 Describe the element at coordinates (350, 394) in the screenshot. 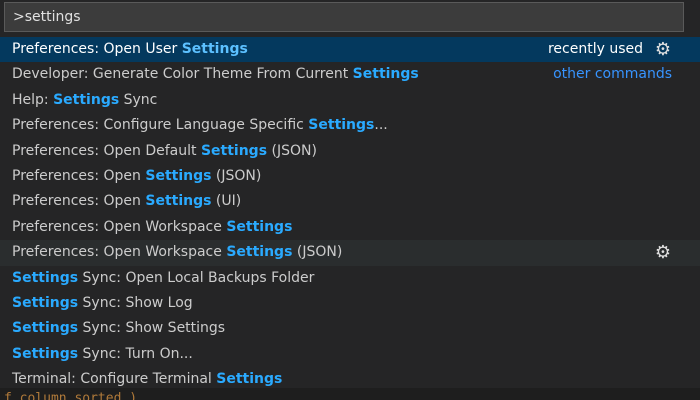

I see `editor-peek-text: f column_sorted )` at that location.